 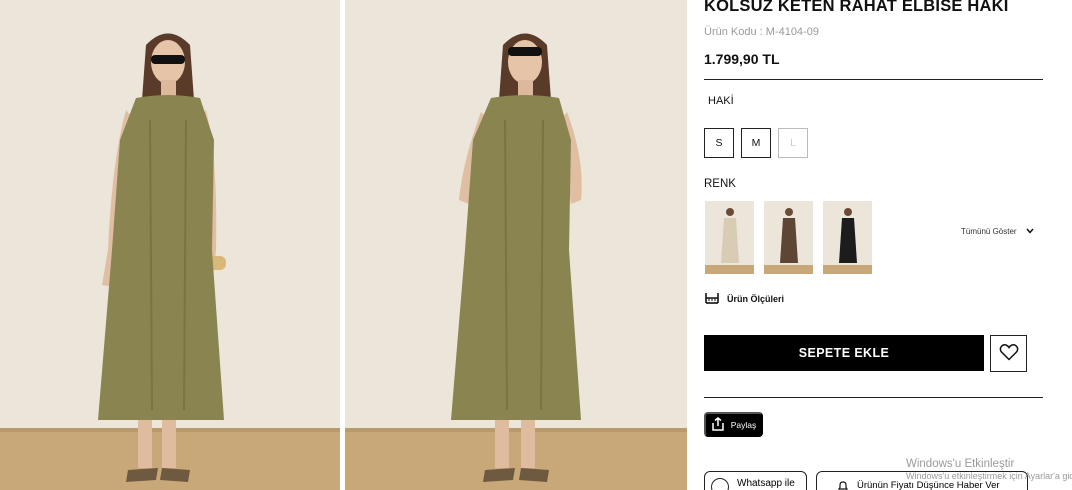 What do you see at coordinates (793, 143) in the screenshot?
I see `size-option-l: L` at bounding box center [793, 143].